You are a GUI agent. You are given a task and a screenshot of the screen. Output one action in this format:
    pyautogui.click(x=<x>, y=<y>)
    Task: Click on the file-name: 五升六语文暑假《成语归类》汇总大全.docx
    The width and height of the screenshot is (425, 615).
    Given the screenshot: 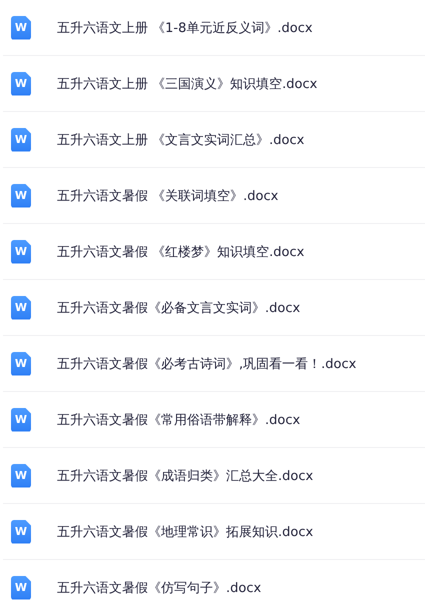 What is the action you would take?
    pyautogui.click(x=185, y=475)
    